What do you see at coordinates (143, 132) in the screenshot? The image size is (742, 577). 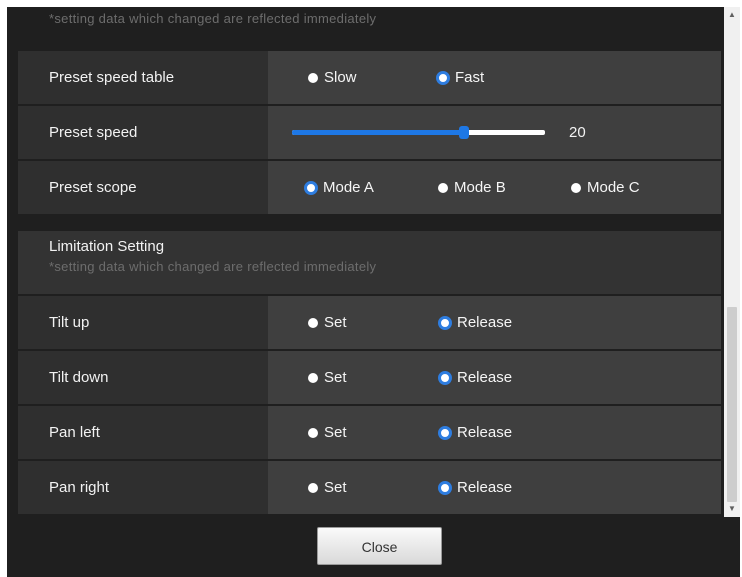 I see `row-label: Preset speed` at bounding box center [143, 132].